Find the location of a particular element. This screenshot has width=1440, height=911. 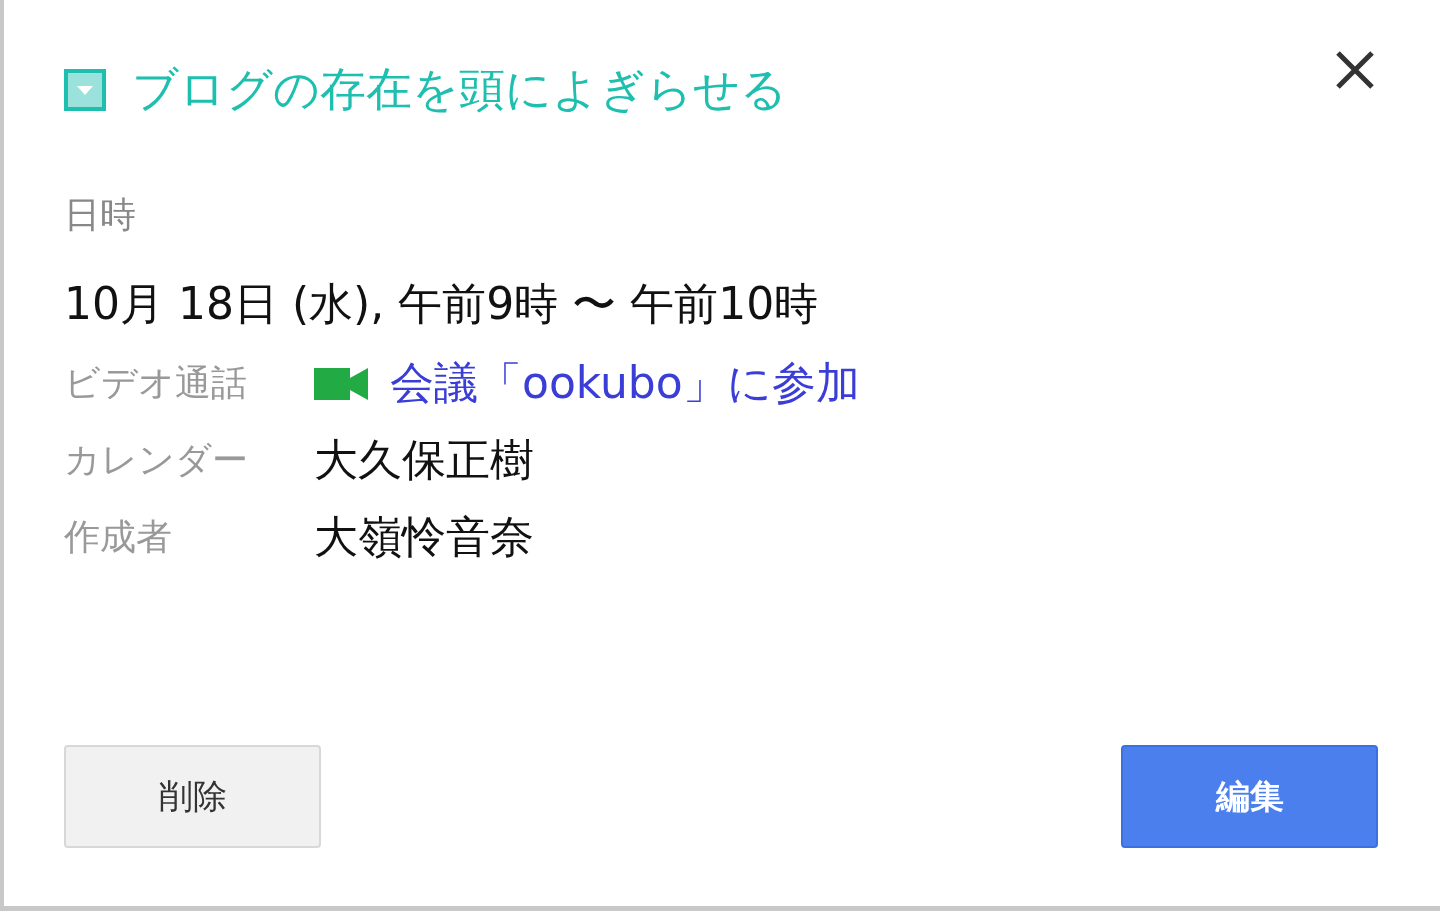

edit-button: 編集 is located at coordinates (1249, 796).